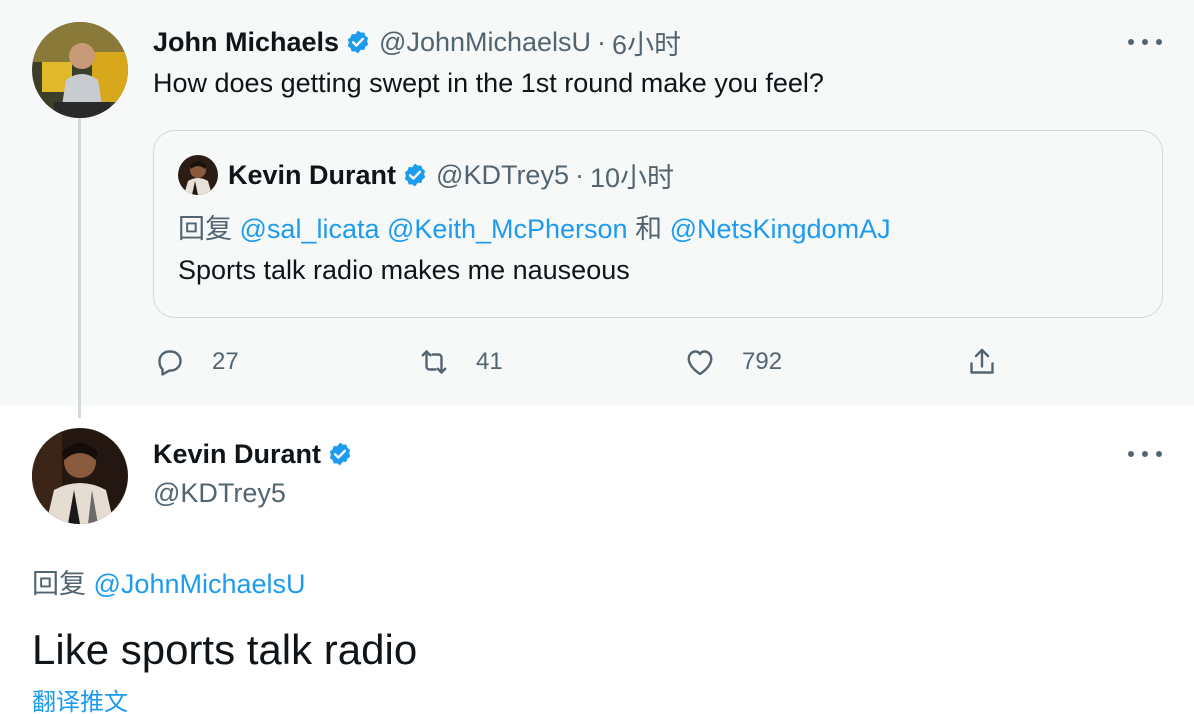  What do you see at coordinates (732, 362) in the screenshot?
I see `like-button: 792` at bounding box center [732, 362].